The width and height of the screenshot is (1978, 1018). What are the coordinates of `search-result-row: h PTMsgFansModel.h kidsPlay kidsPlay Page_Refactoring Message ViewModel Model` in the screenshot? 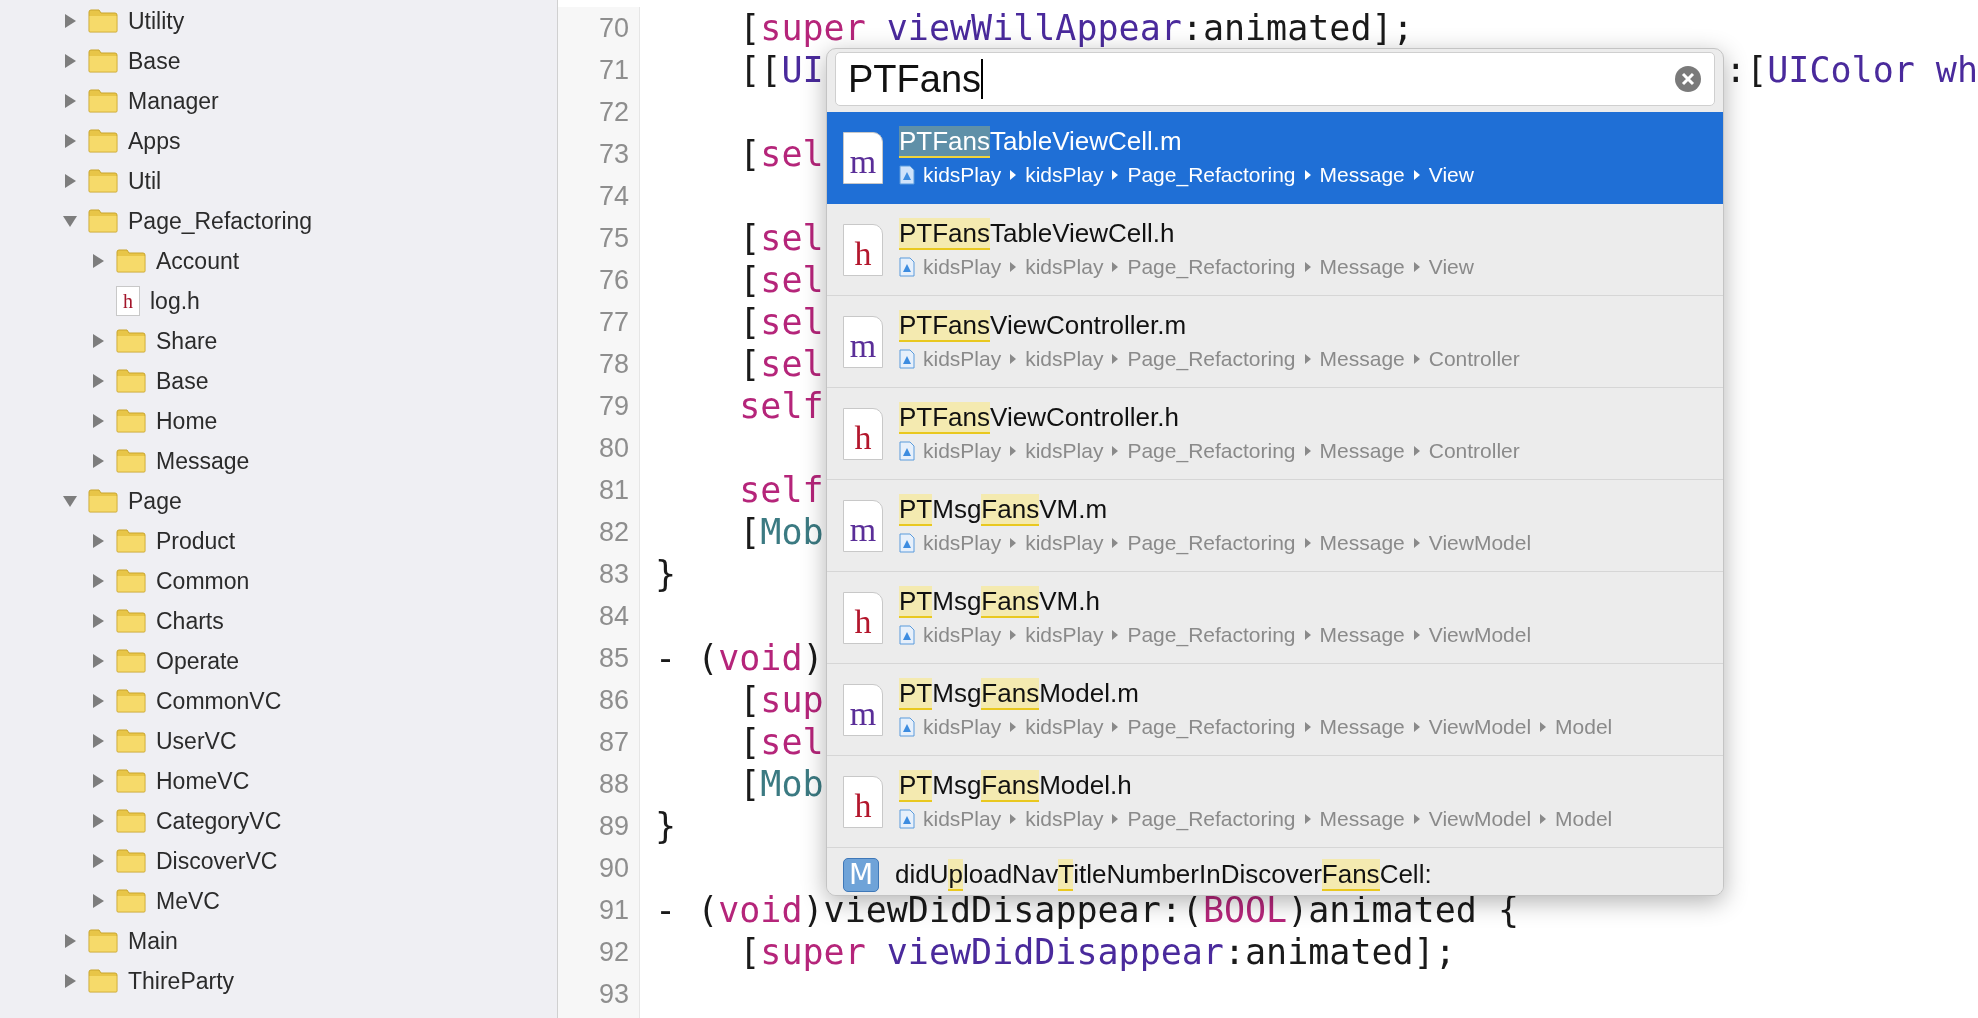 It's located at (1275, 802).